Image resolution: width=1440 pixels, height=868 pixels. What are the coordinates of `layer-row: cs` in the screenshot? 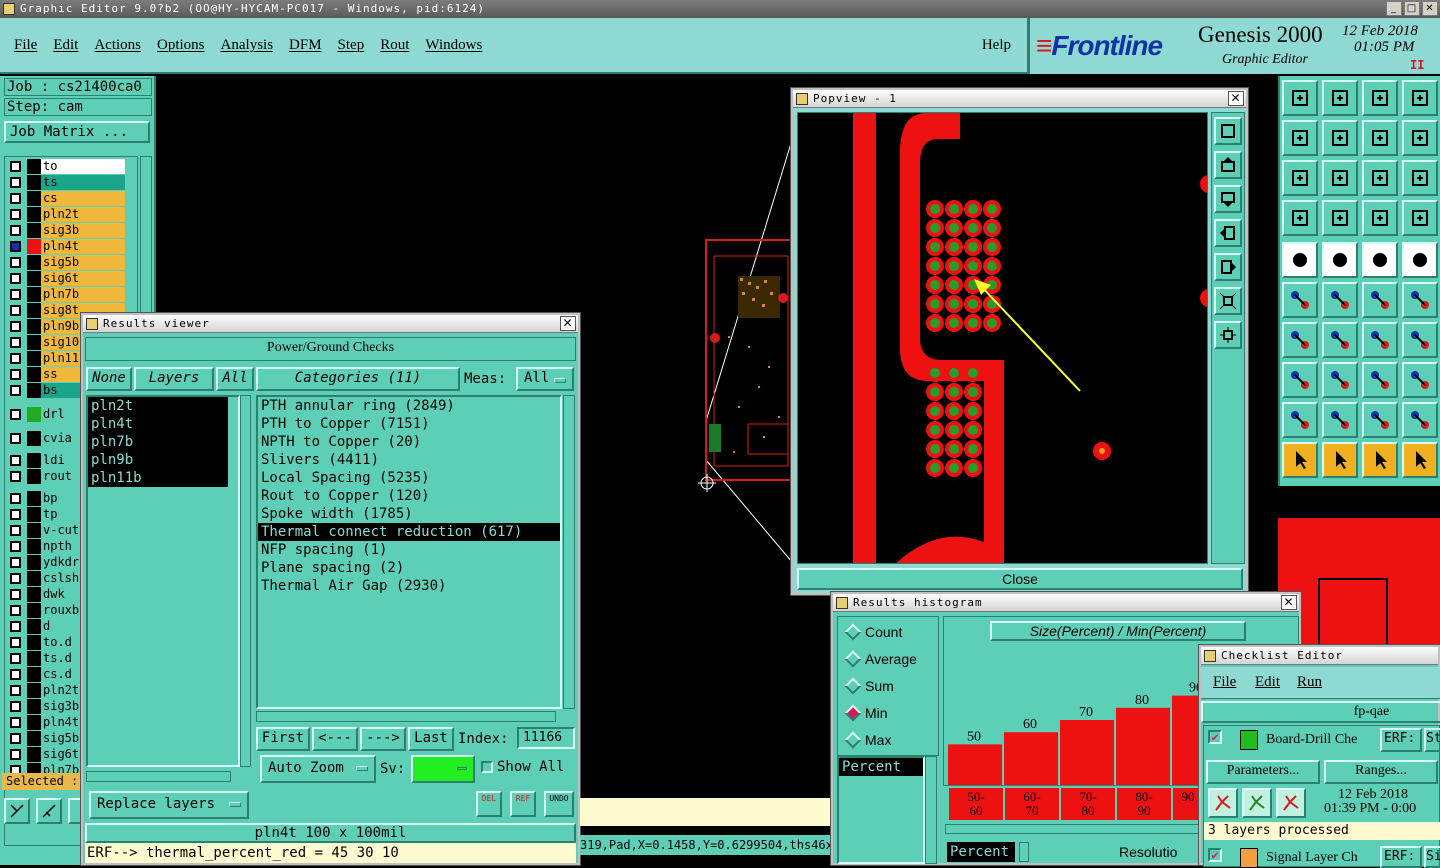 It's located at (66, 198).